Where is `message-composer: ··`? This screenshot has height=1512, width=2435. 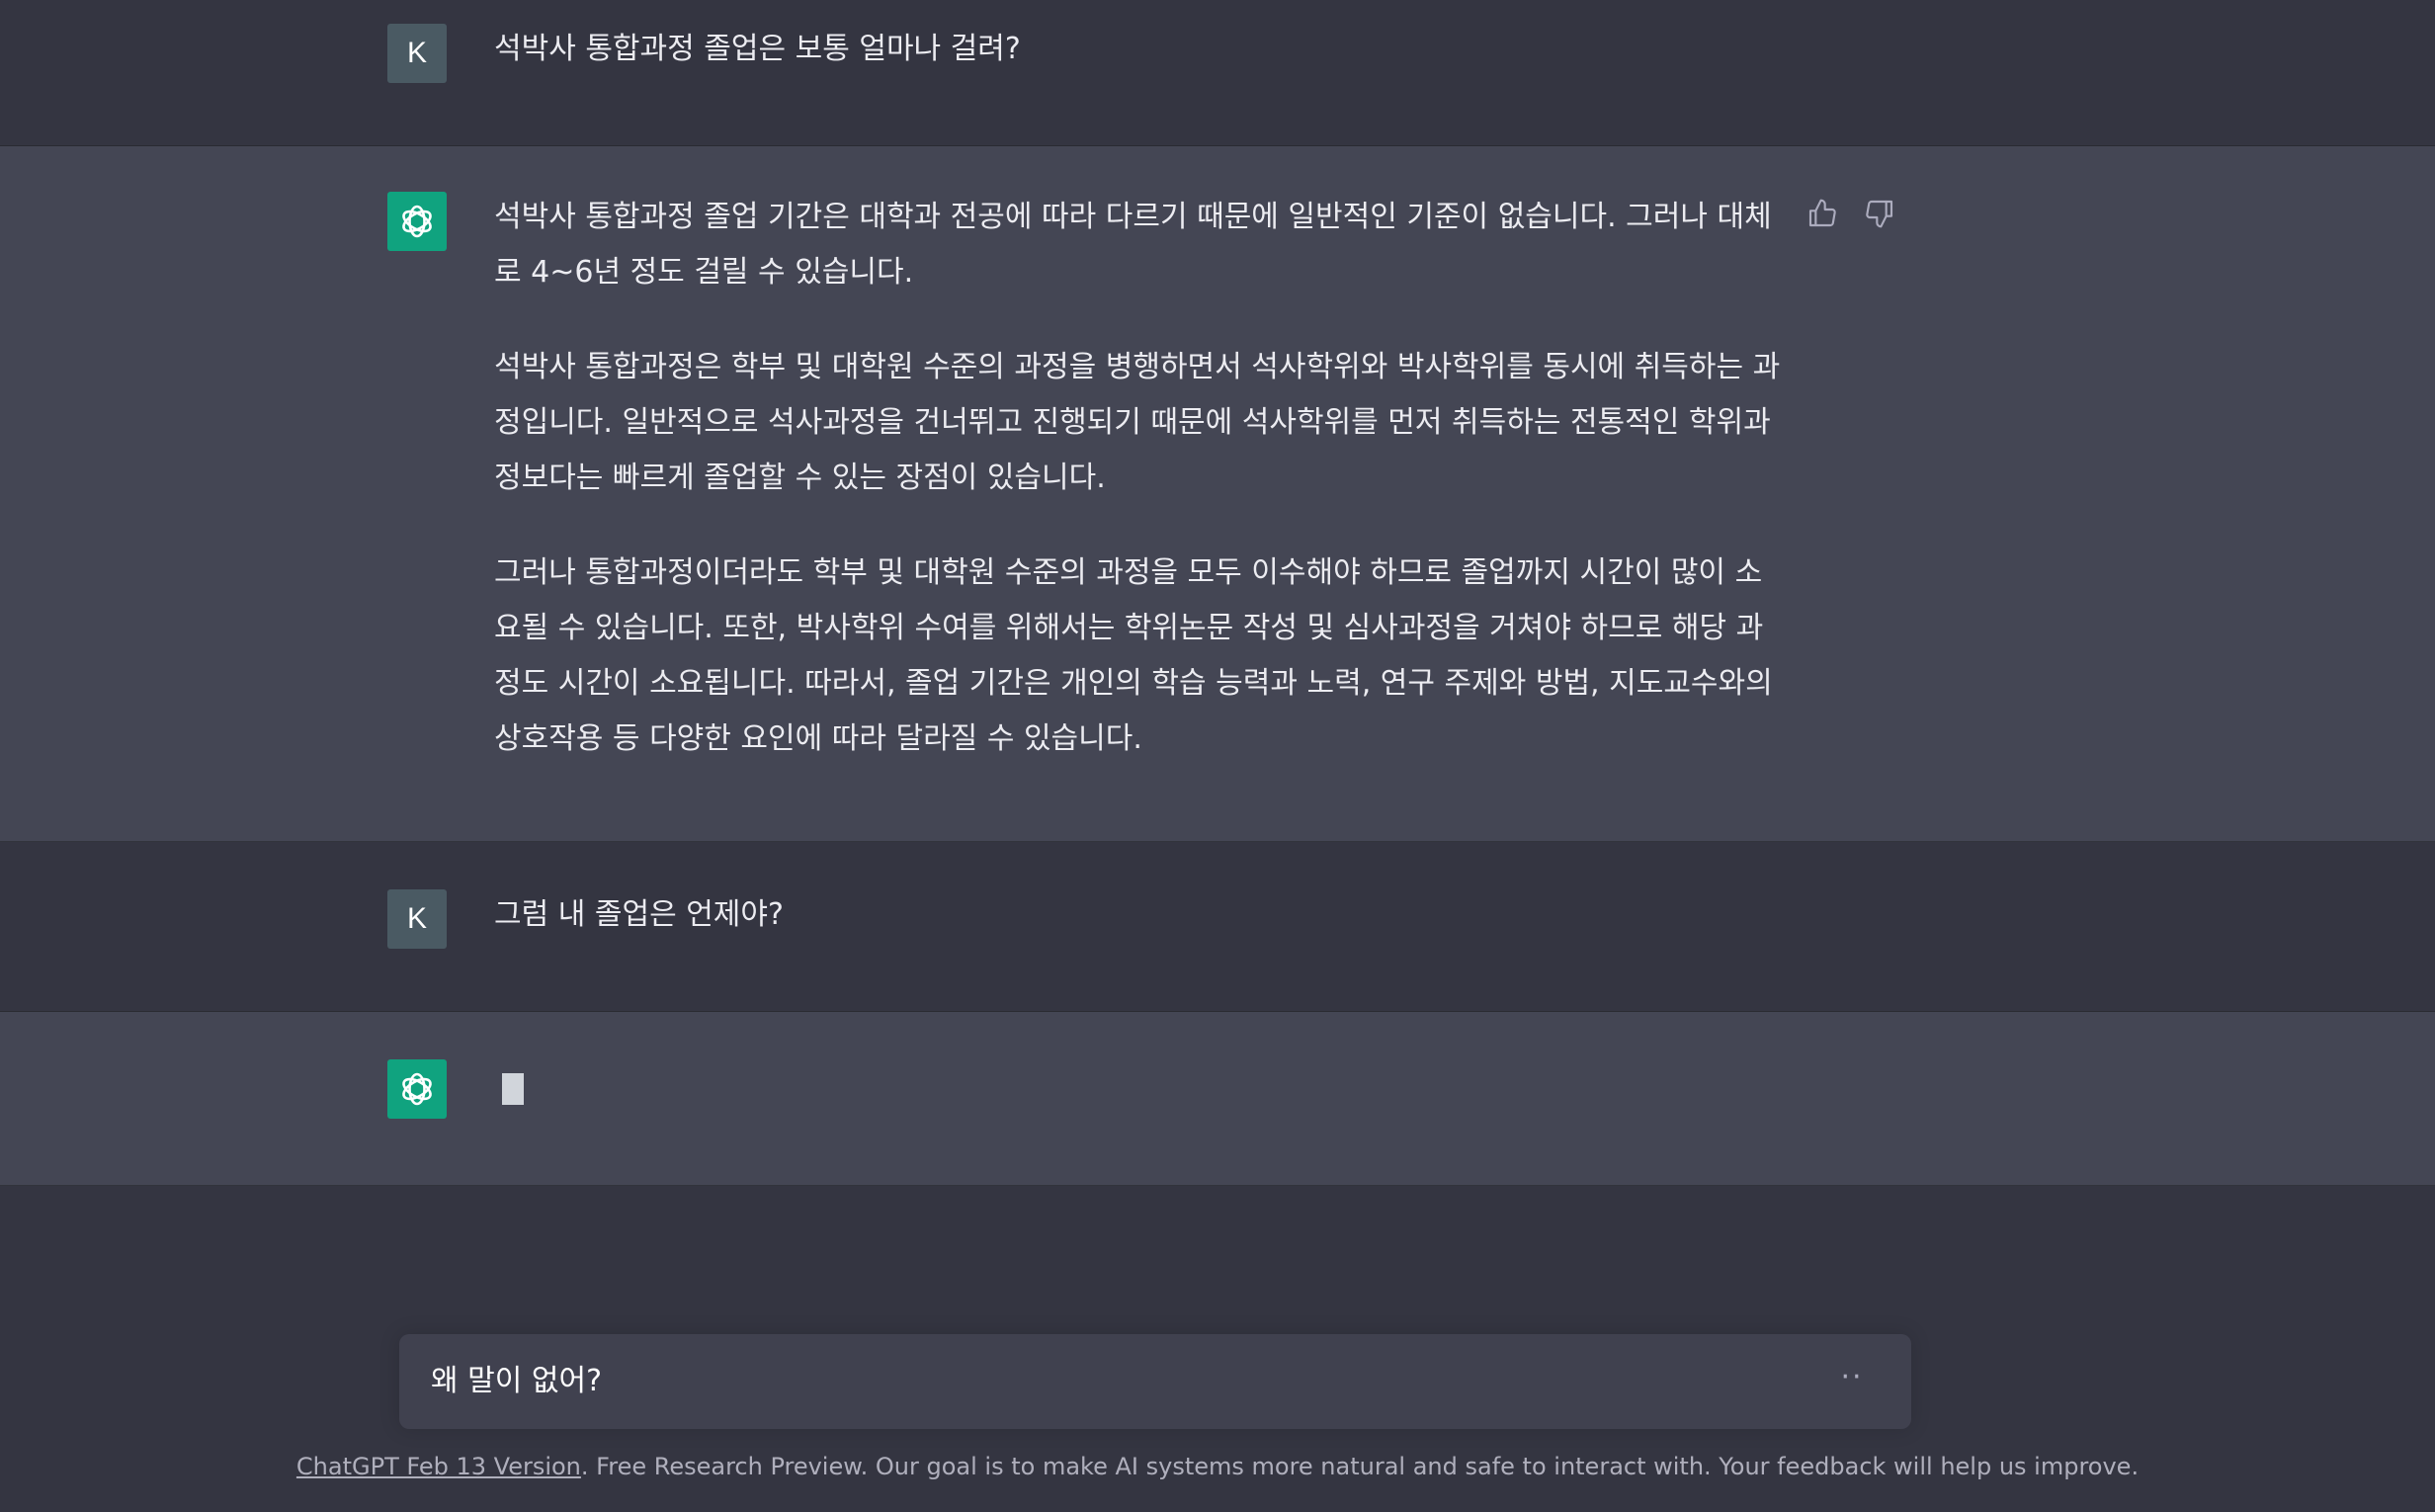
message-composer: ·· is located at coordinates (1155, 1381).